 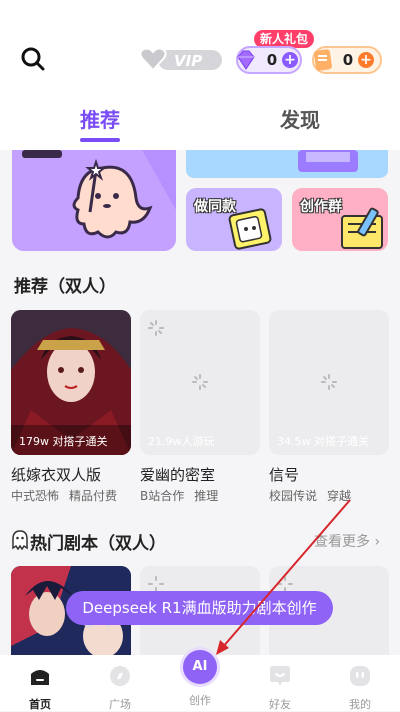 What do you see at coordinates (100, 118) in the screenshot?
I see `tab-recommend: 推荐` at bounding box center [100, 118].